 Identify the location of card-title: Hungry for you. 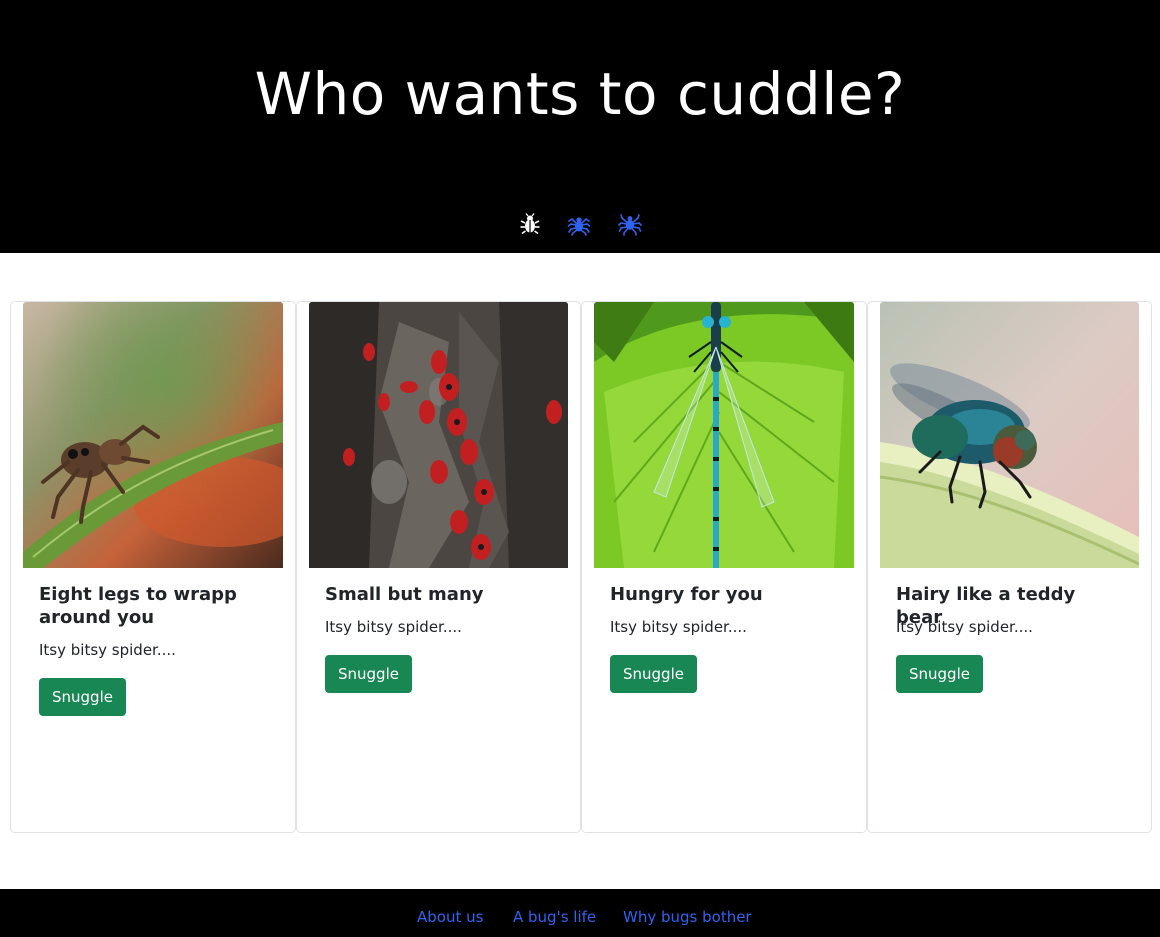
(686, 594).